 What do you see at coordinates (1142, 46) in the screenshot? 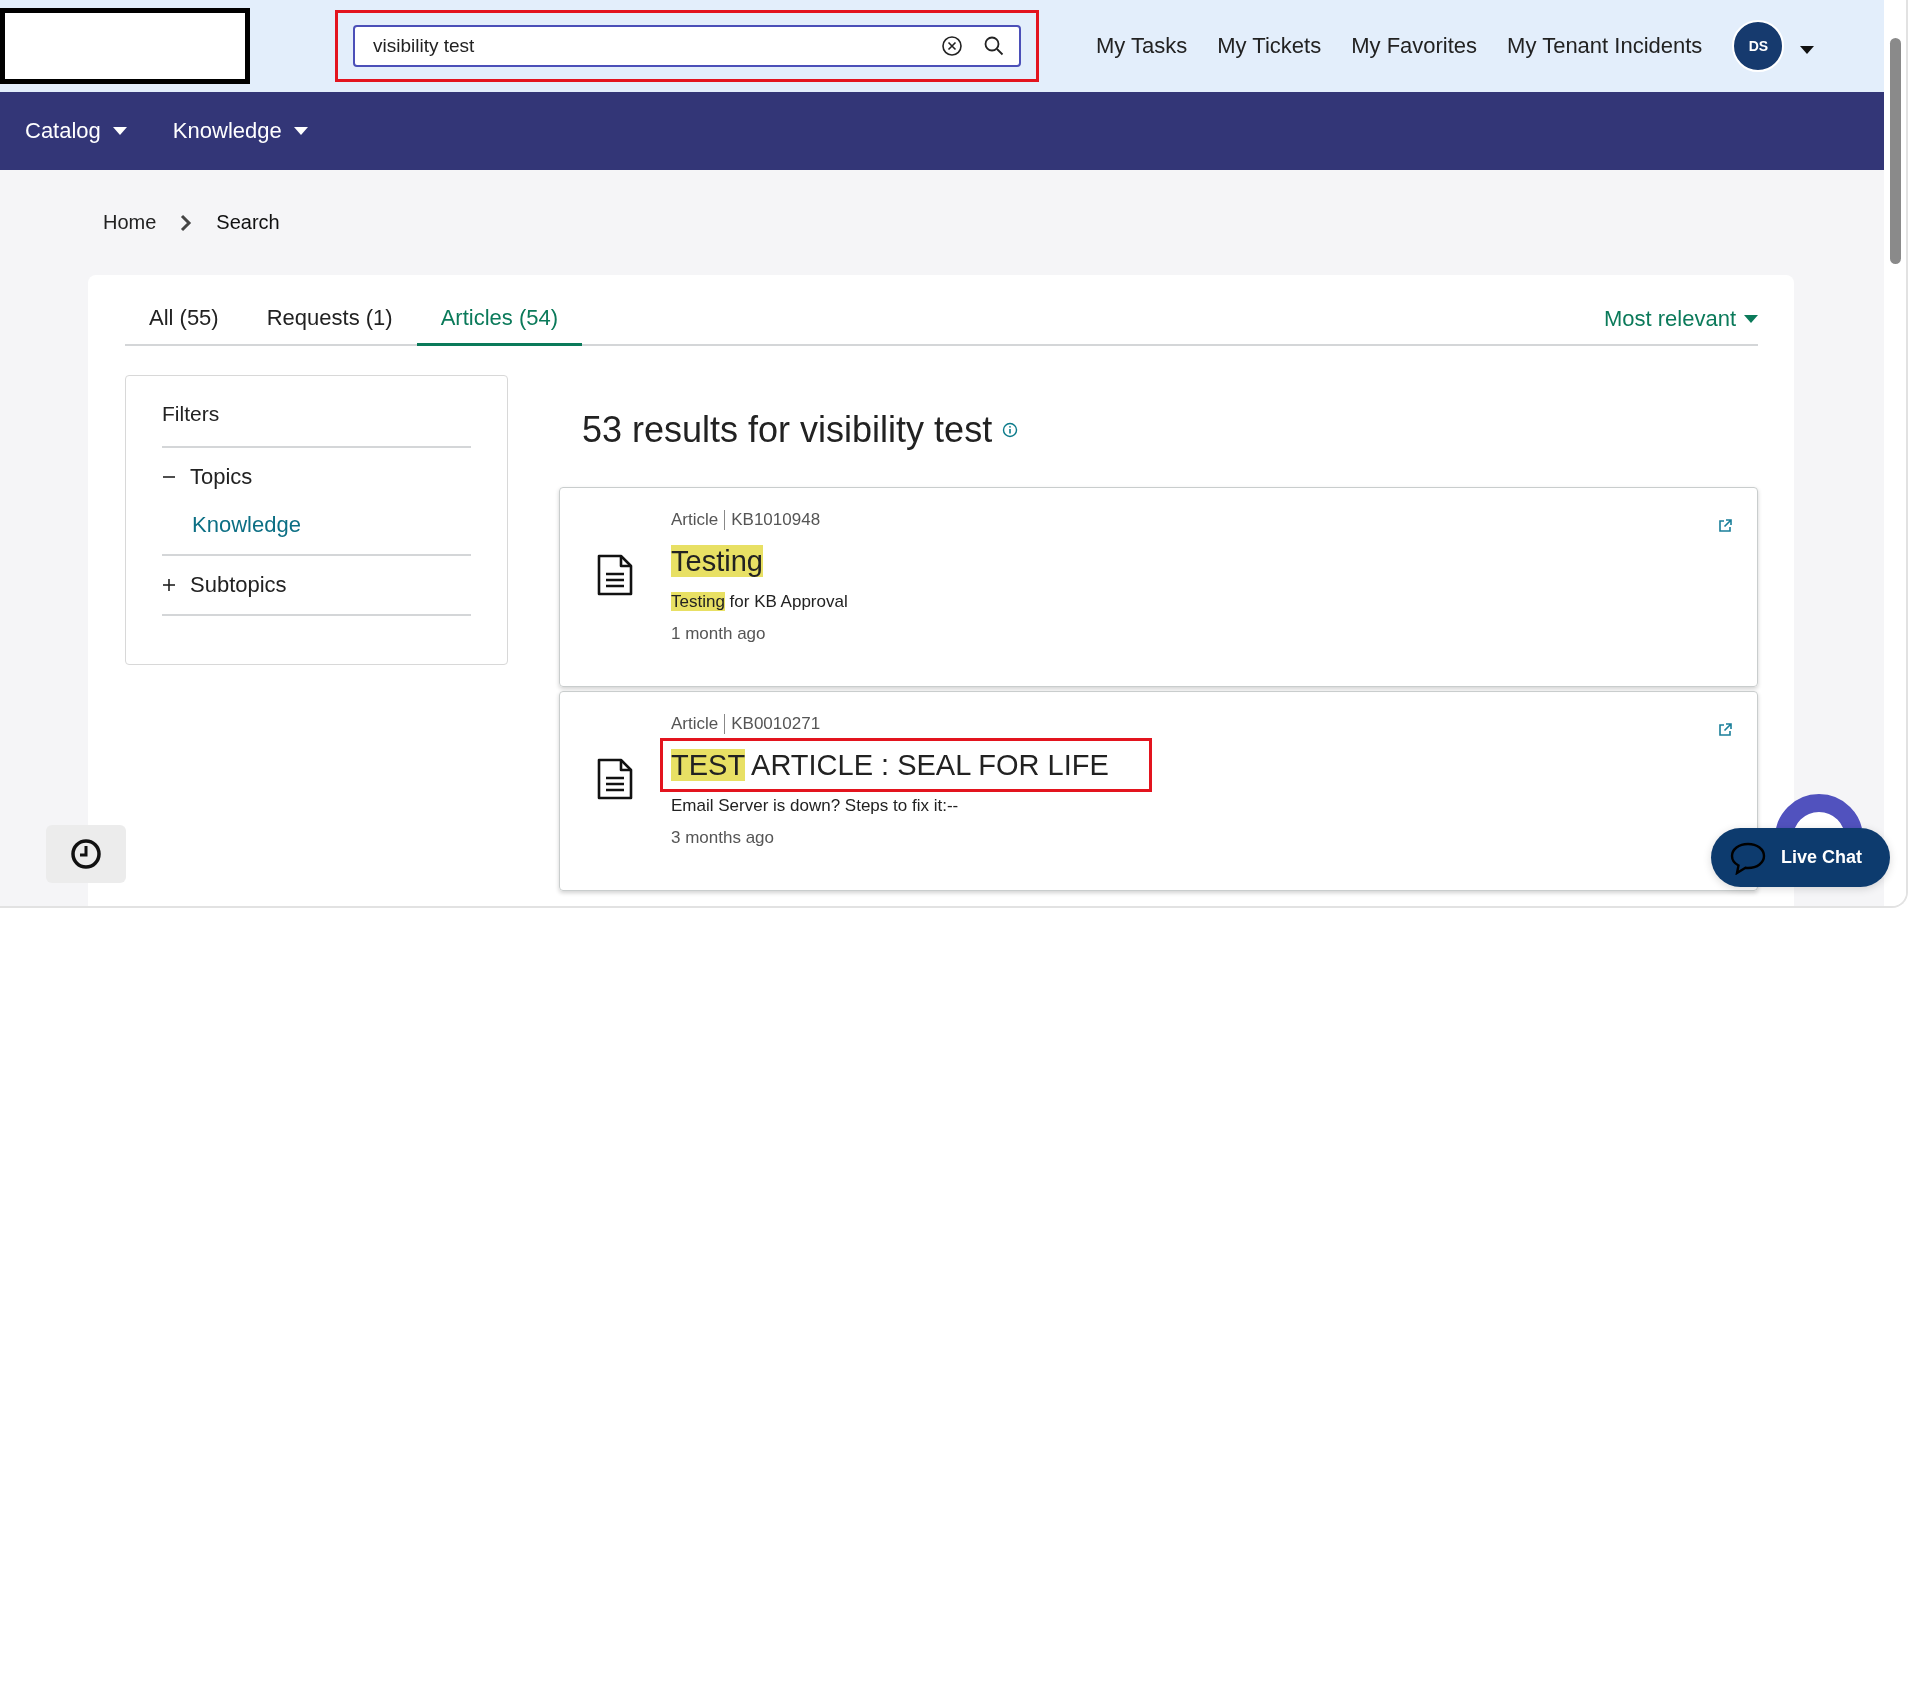
I see `nav-link: My Tasks` at bounding box center [1142, 46].